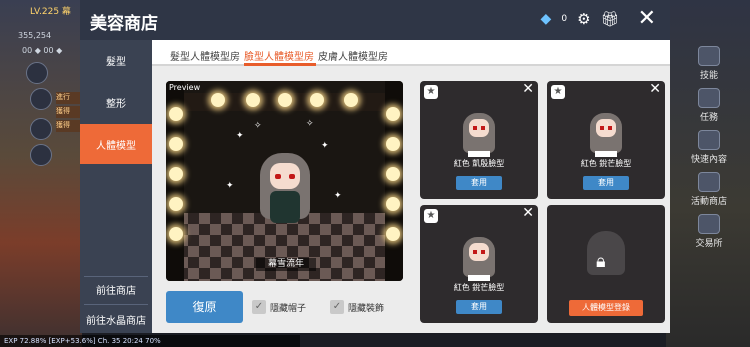 Image resolution: width=750 pixels, height=347 pixels. I want to click on menu-skill: 技能, so click(709, 63).